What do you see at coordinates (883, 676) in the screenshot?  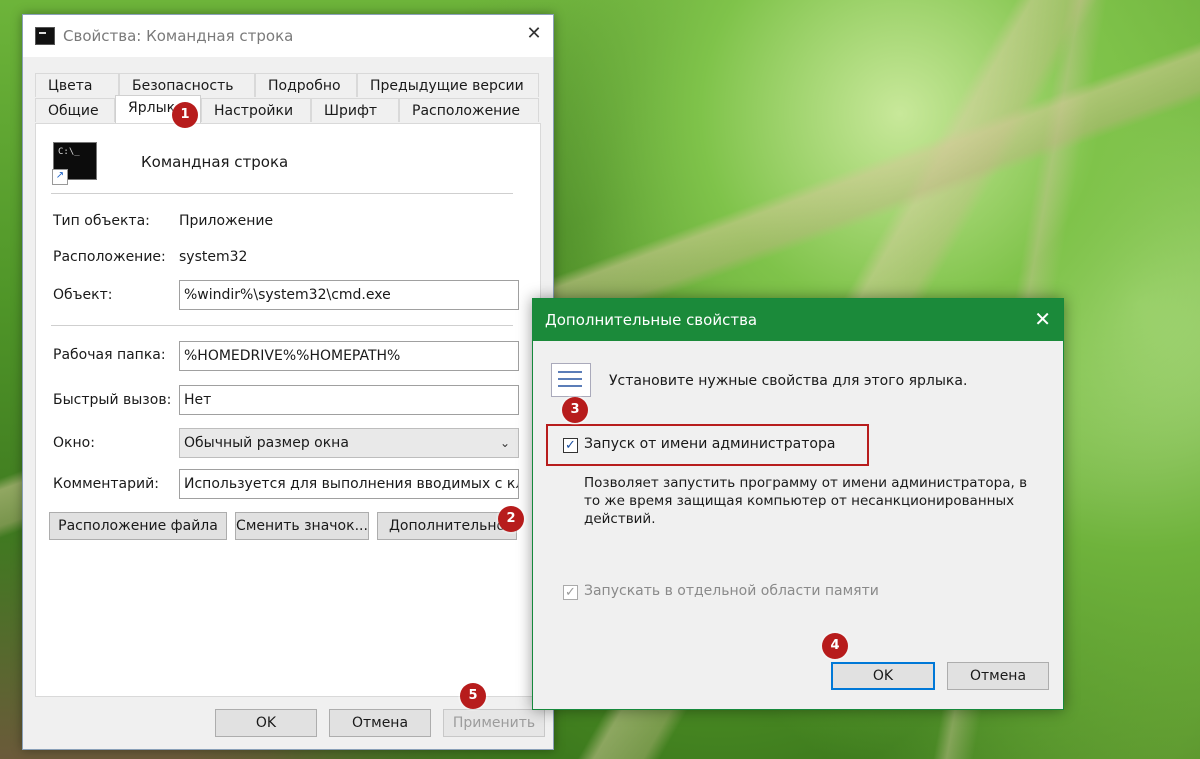 I see `advanced-ok-button: OK` at bounding box center [883, 676].